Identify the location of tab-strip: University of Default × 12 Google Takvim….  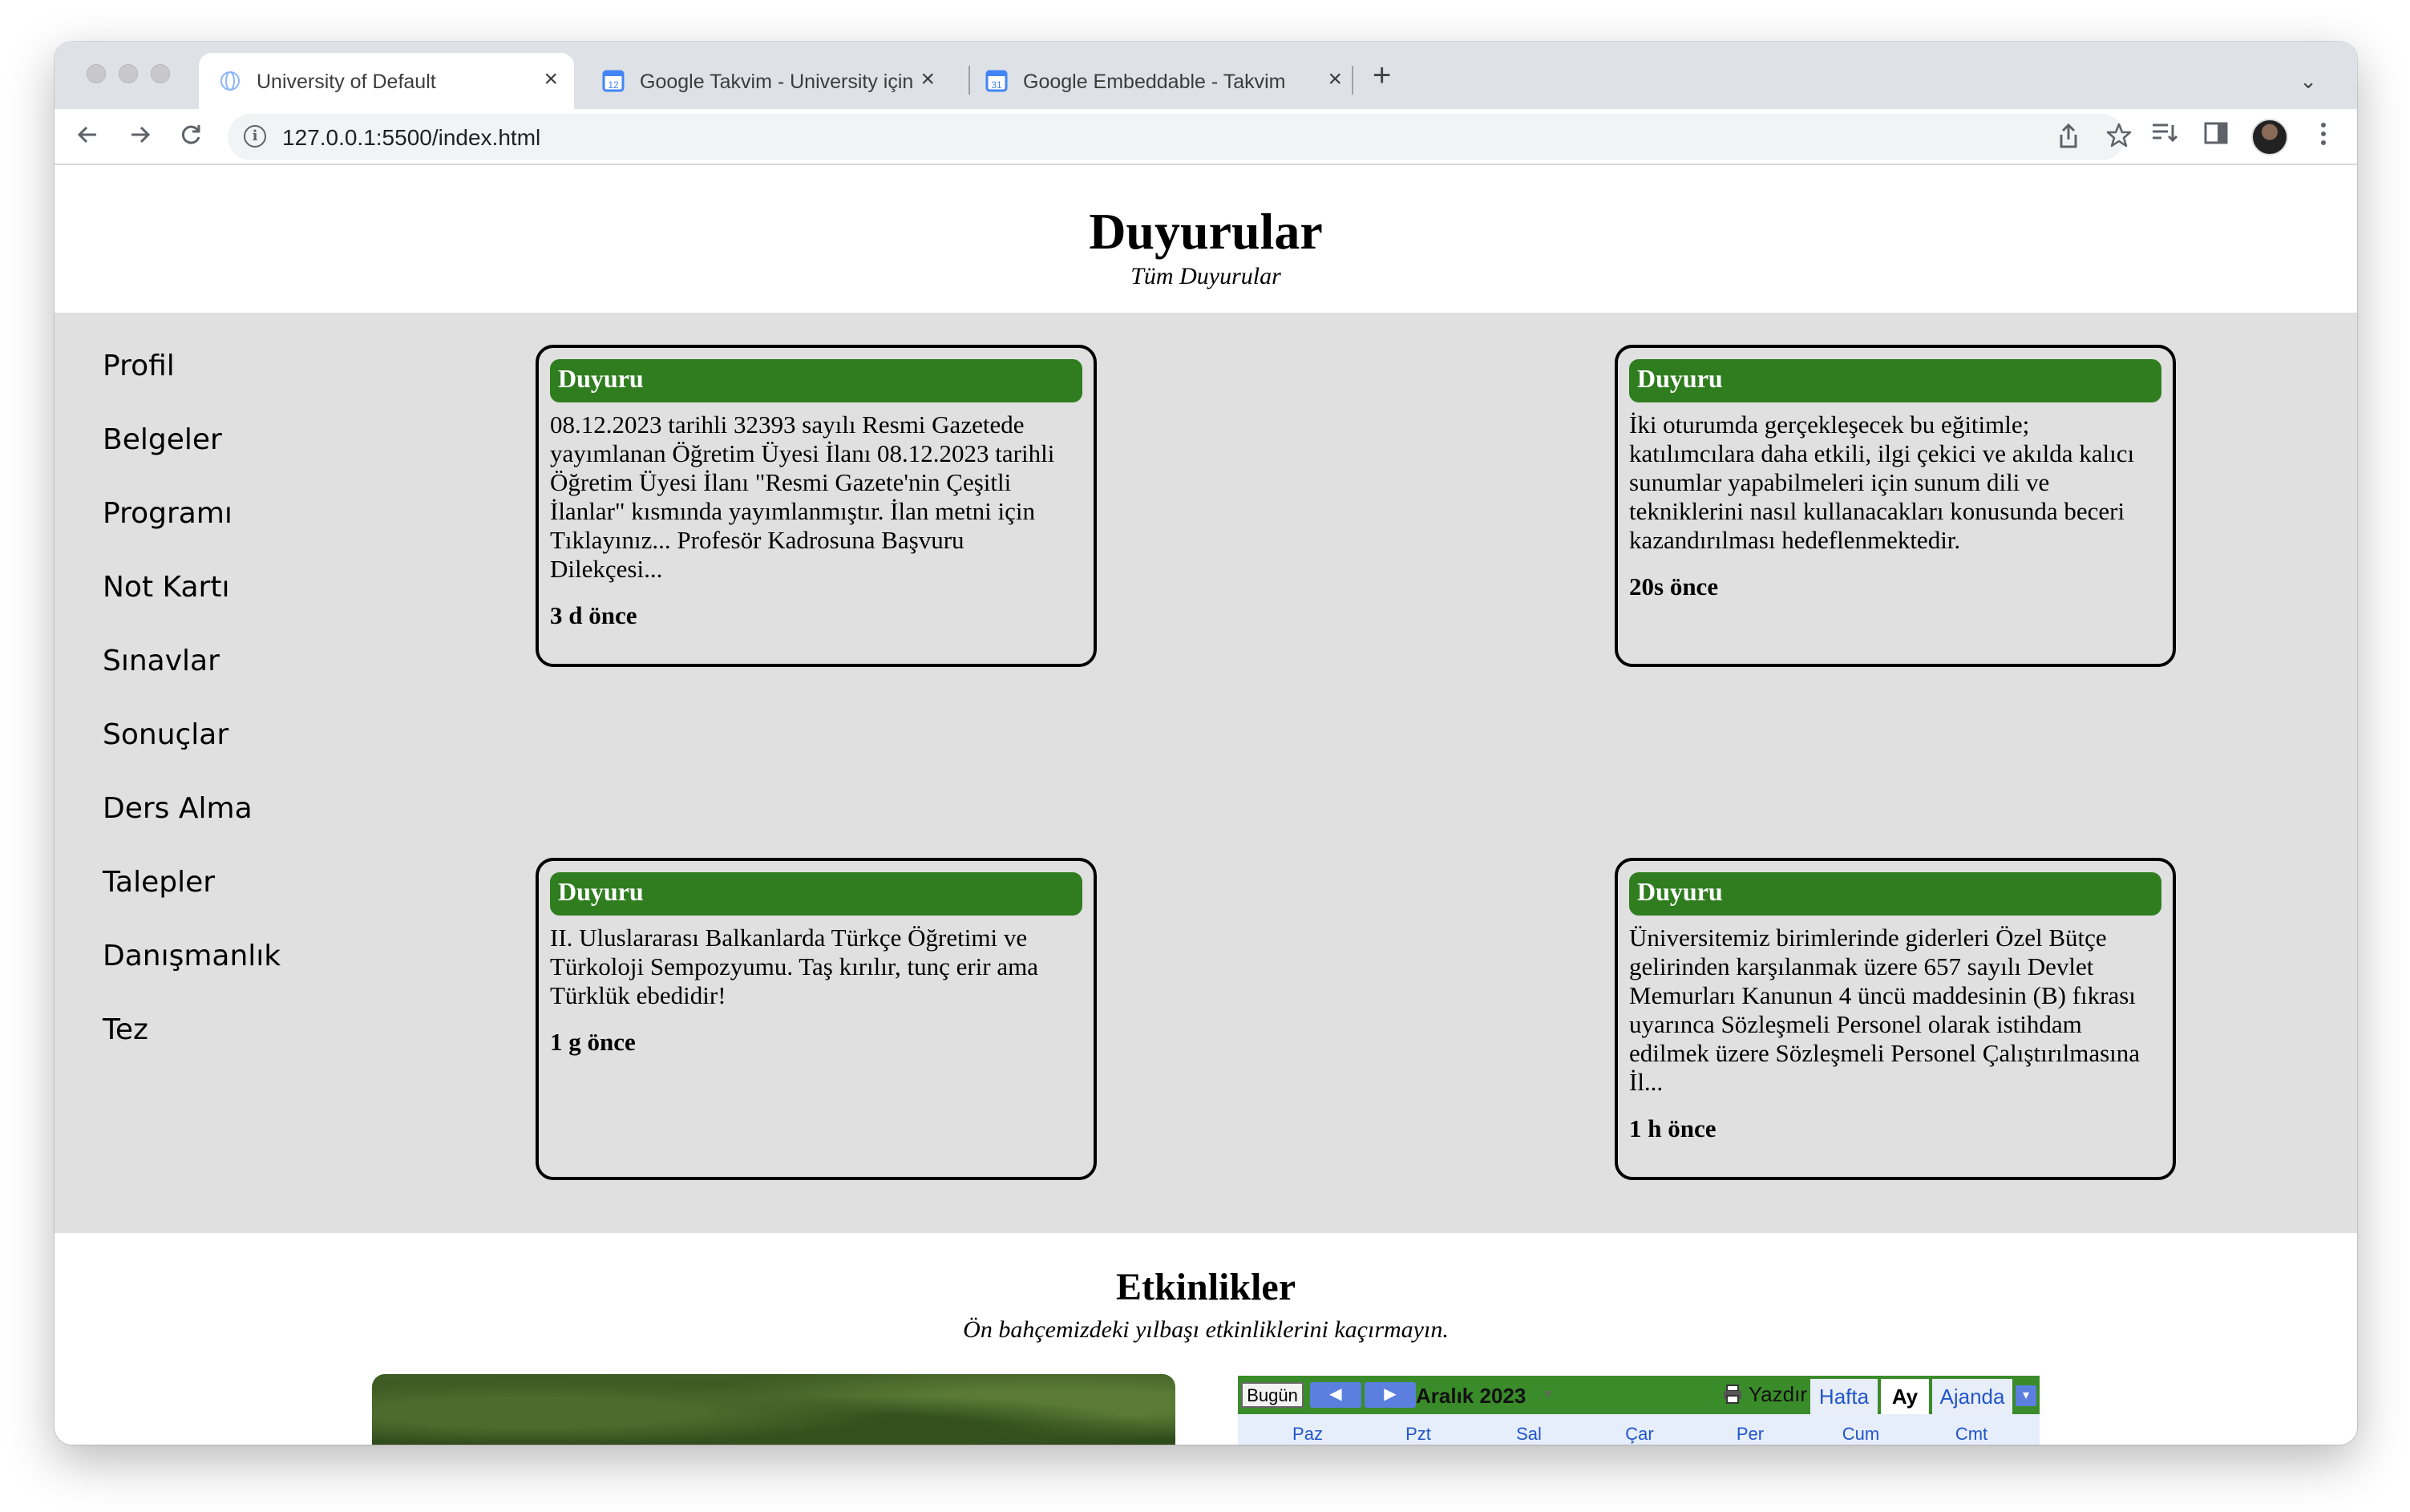
(1206, 75).